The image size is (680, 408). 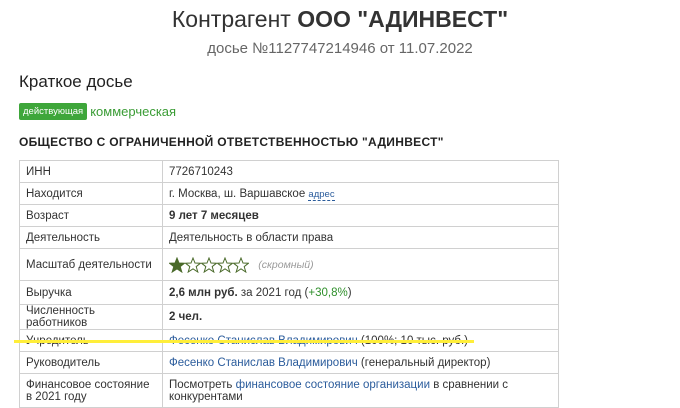 I want to click on director-details: (генеральный директор), so click(x=425, y=362).